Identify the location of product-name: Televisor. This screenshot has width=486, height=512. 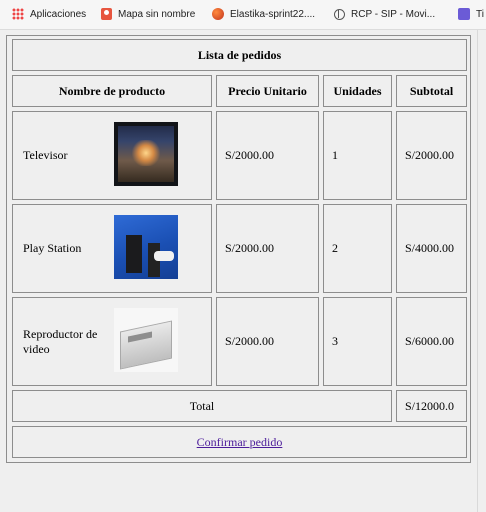
(45, 155).